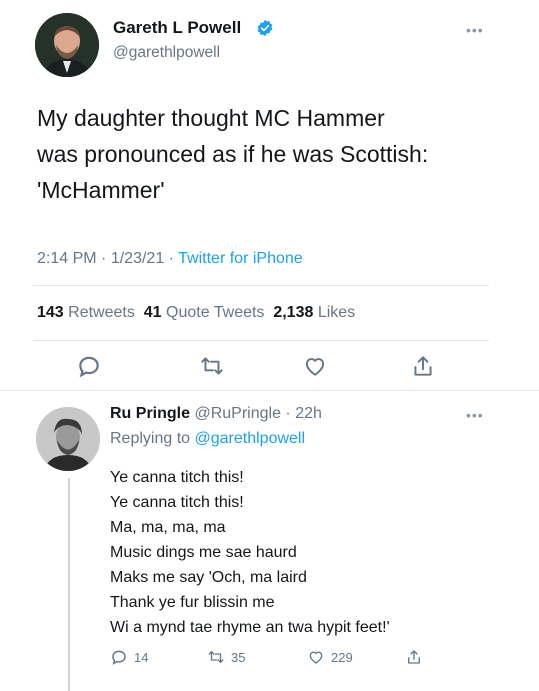 This screenshot has height=691, width=539. Describe the element at coordinates (68, 439) in the screenshot. I see `reply-author-avatar` at that location.